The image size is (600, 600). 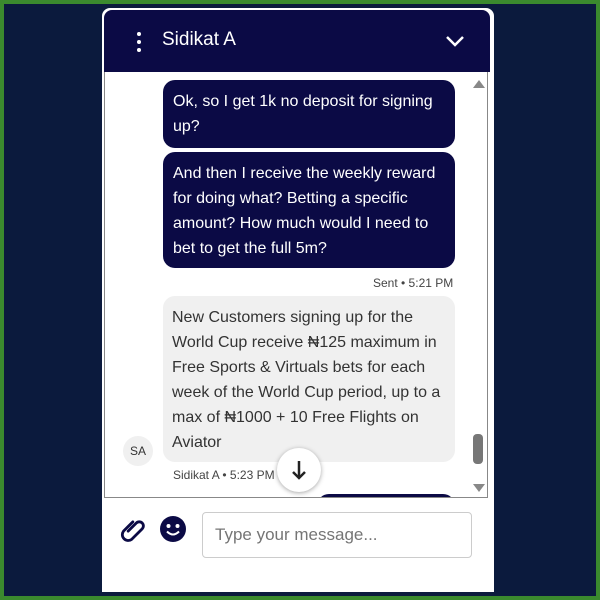 I want to click on scrollbar-thumb, so click(x=478, y=449).